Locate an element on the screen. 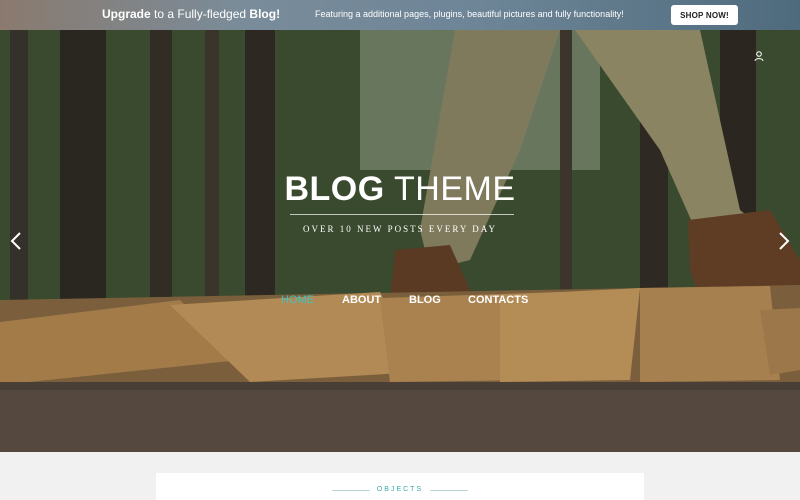 The height and width of the screenshot is (500, 800). hero-title: BLOG THEME is located at coordinates (400, 189).